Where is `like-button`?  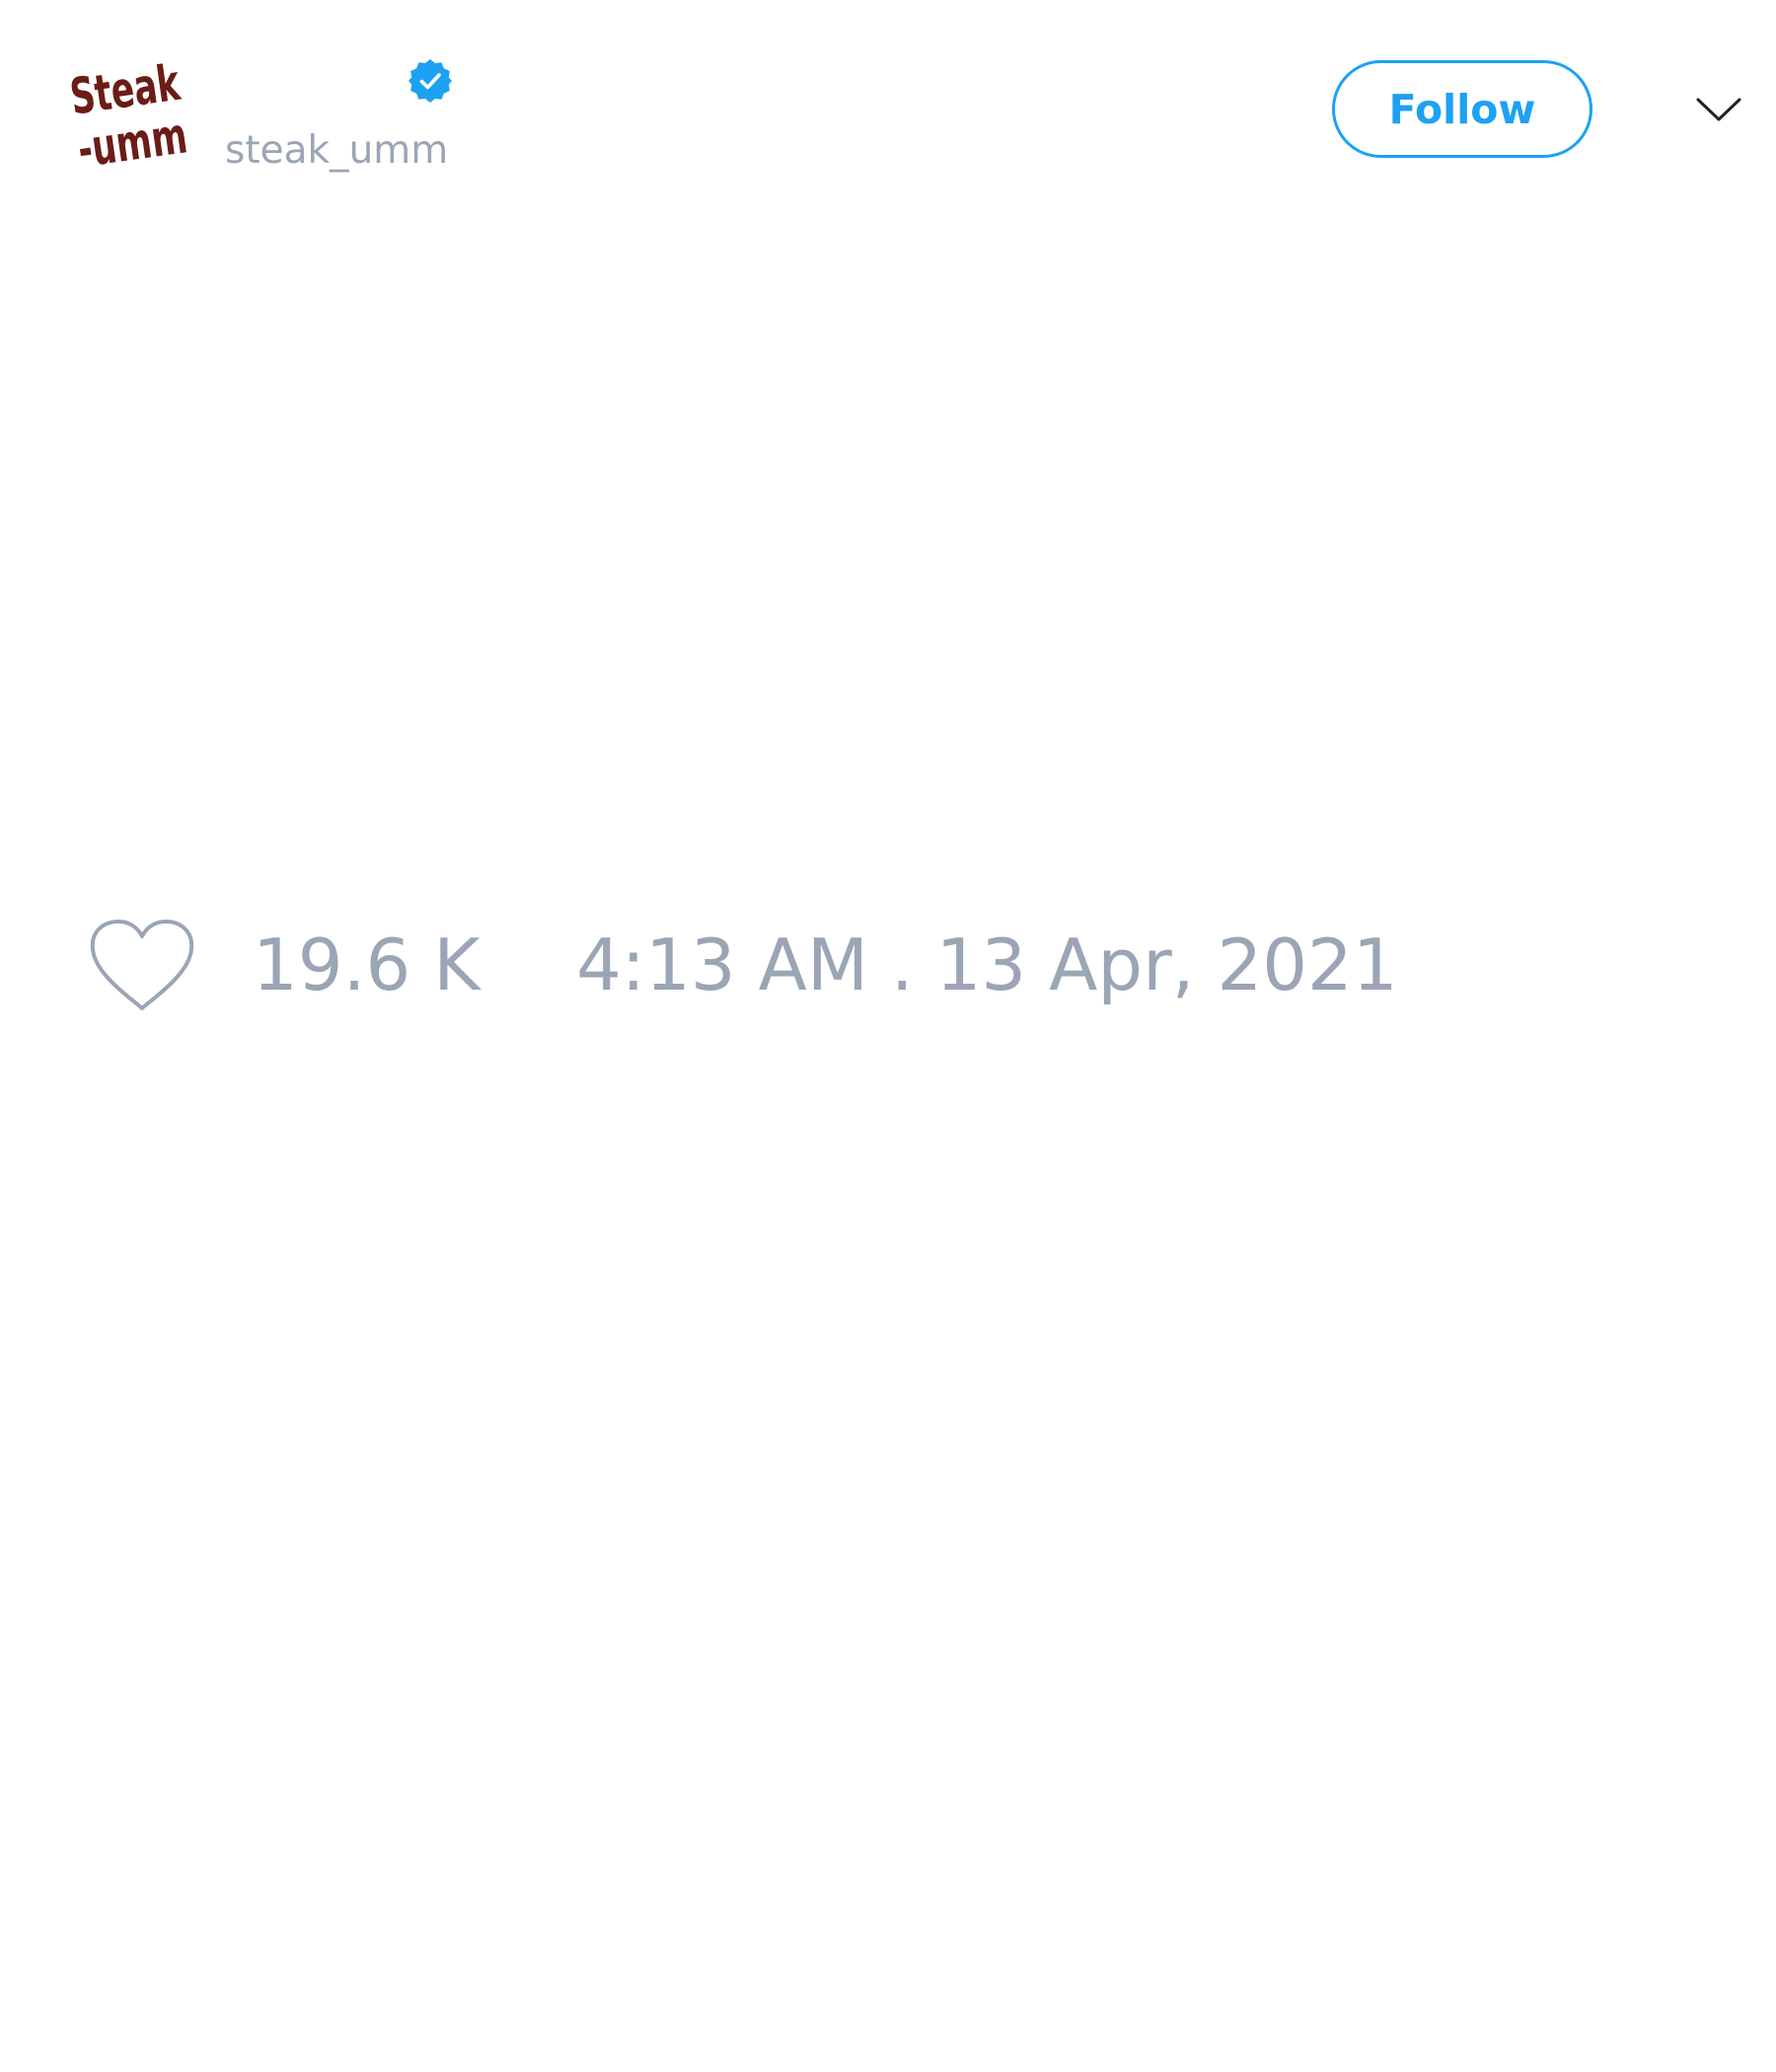 like-button is located at coordinates (142, 966).